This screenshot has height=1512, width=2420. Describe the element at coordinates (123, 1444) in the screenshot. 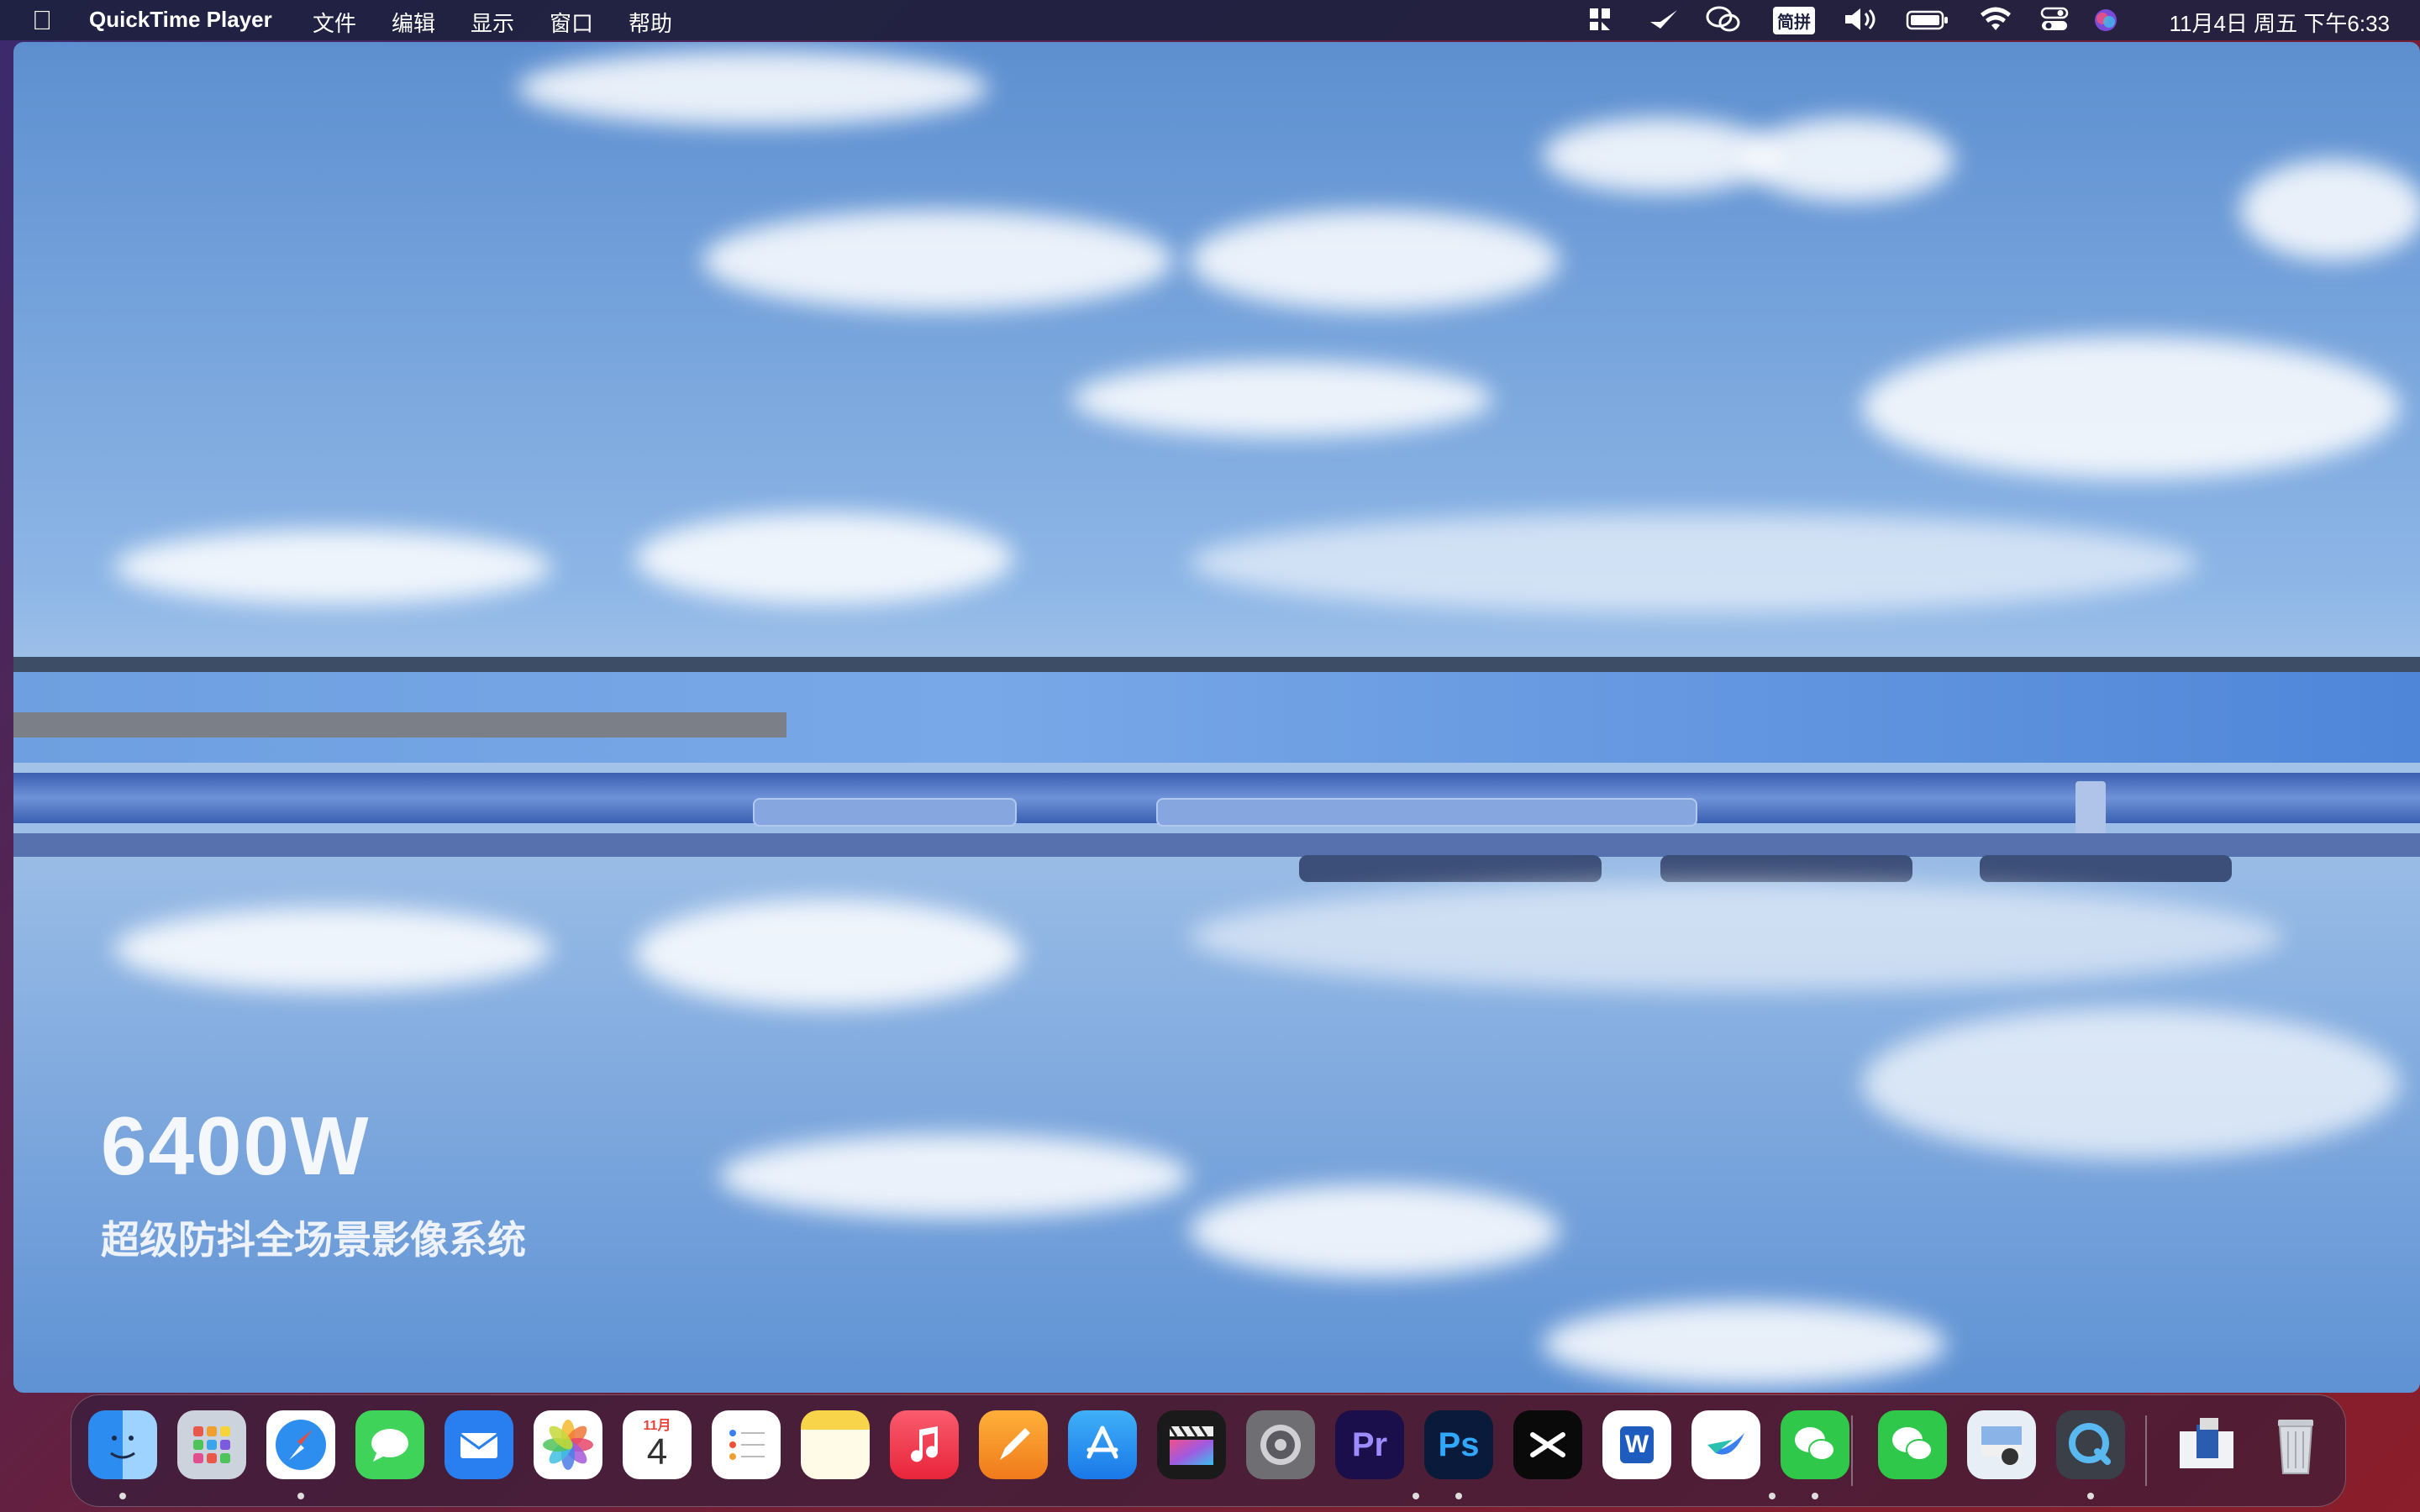

I see `finder-icon` at that location.